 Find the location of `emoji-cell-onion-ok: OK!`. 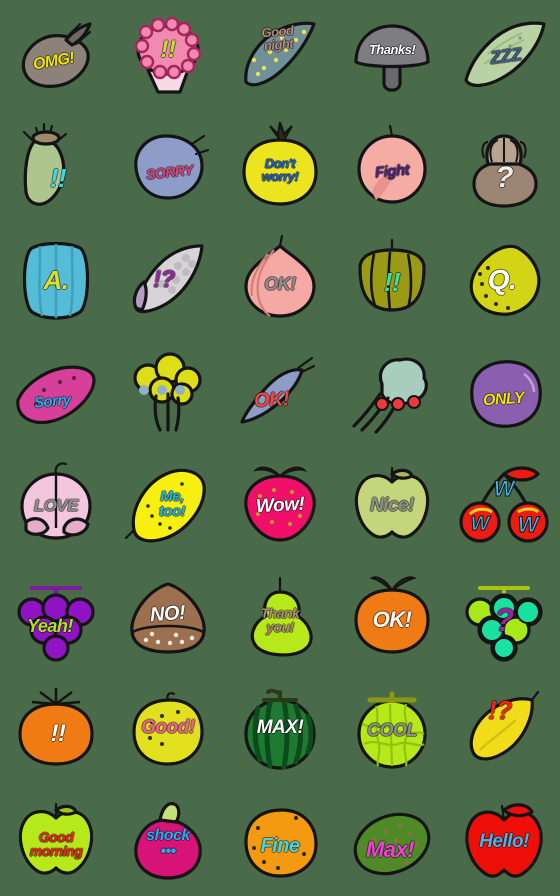

emoji-cell-onion-ok: OK! is located at coordinates (280, 280).